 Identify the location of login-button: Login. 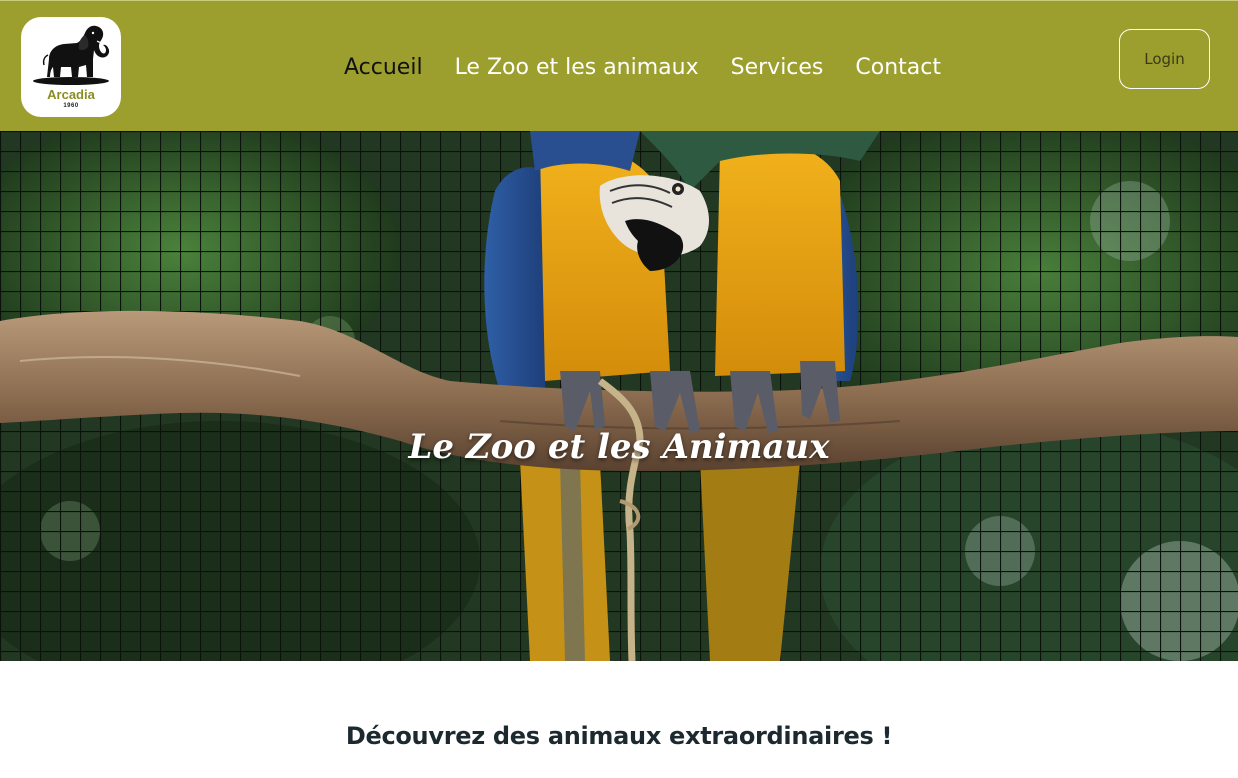
(1164, 59).